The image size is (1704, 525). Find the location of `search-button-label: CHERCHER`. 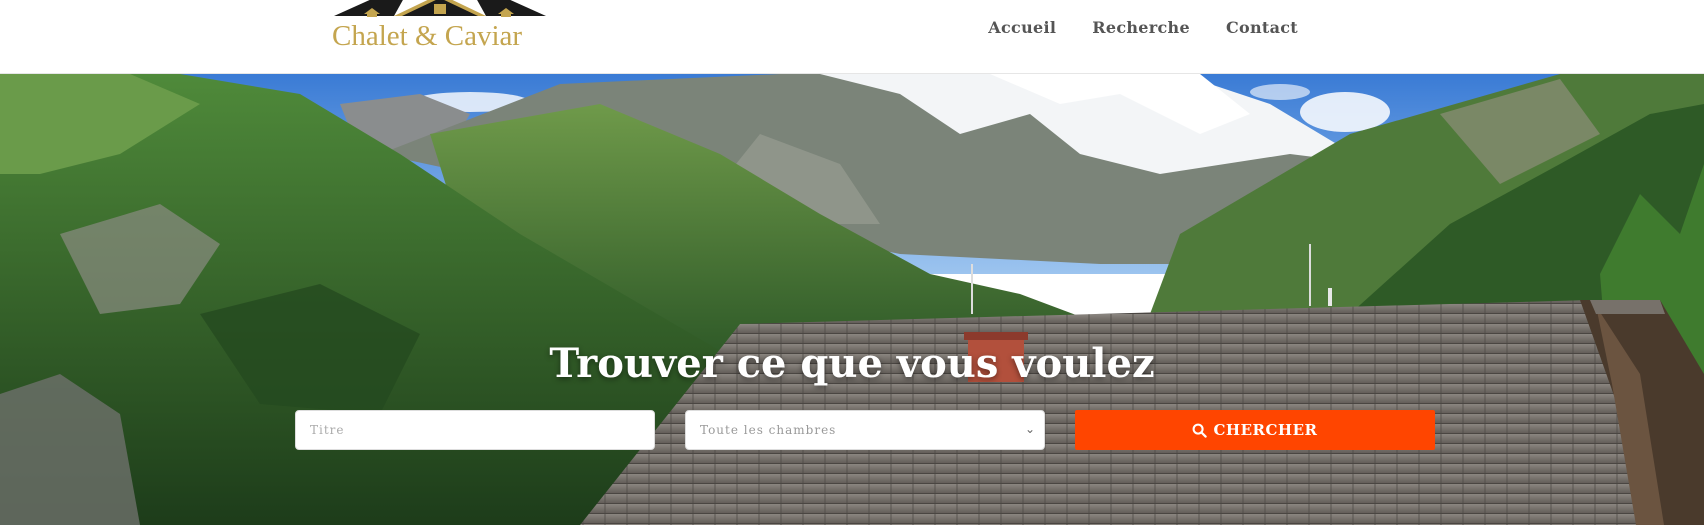

search-button-label: CHERCHER is located at coordinates (1265, 430).